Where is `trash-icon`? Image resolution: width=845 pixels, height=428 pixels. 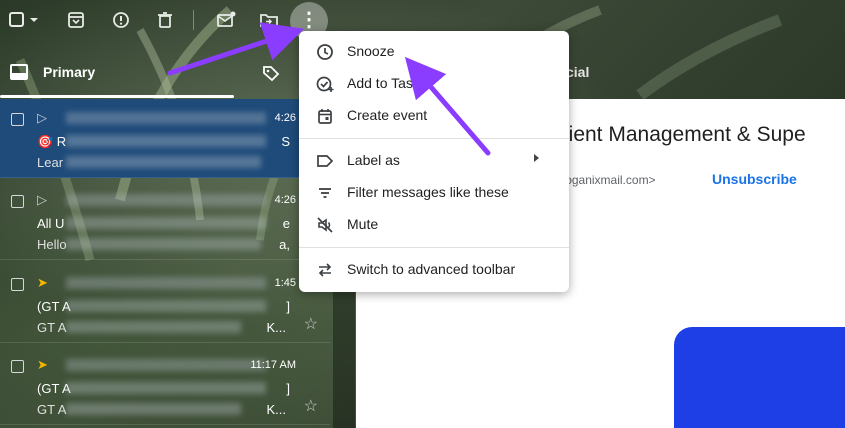
trash-icon is located at coordinates (165, 20).